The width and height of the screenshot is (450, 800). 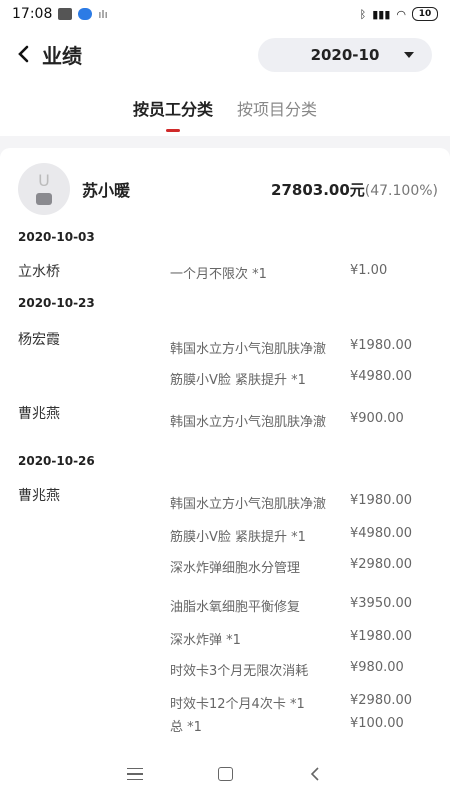 I want to click on avatar-letter: U, so click(x=44, y=180).